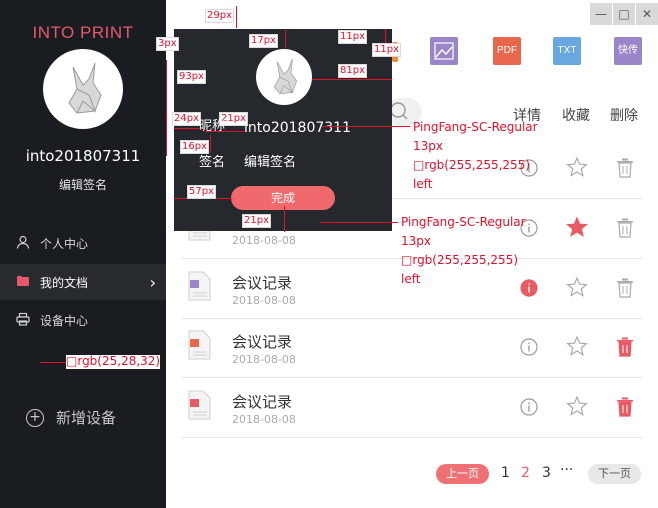 This screenshot has height=508, width=658. I want to click on plus-icon: +, so click(35, 417).